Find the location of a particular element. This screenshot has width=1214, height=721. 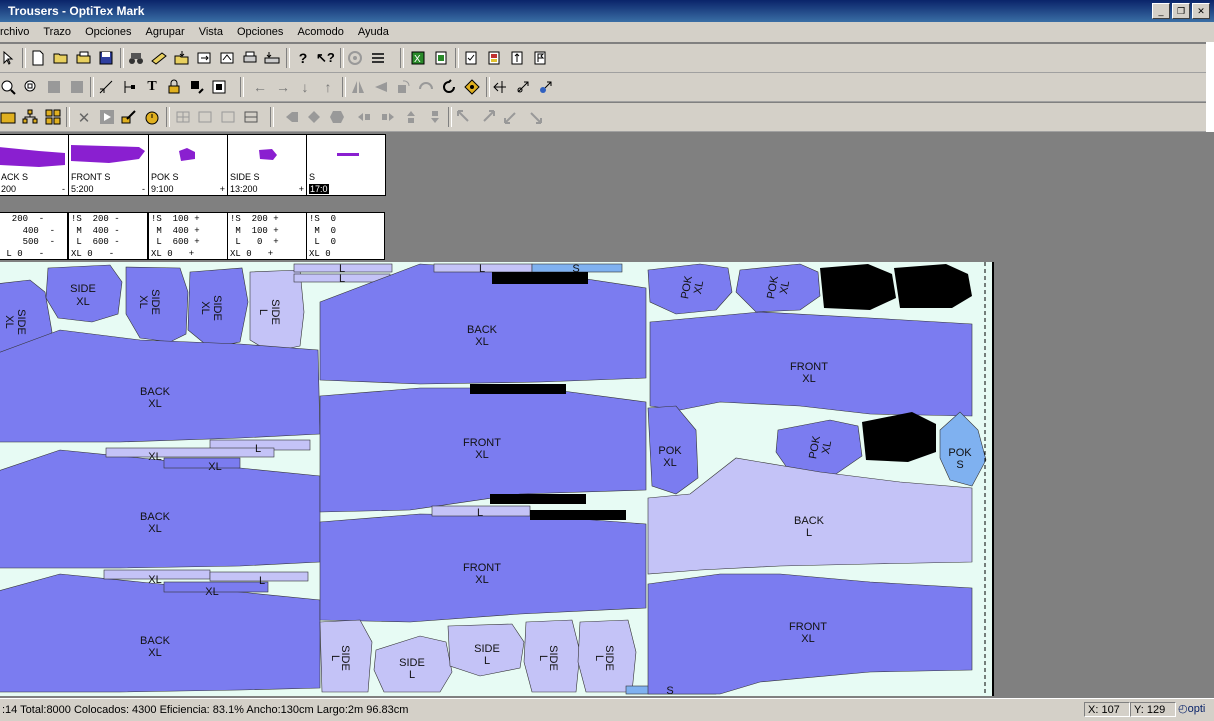

play-icon is located at coordinates (107, 117).